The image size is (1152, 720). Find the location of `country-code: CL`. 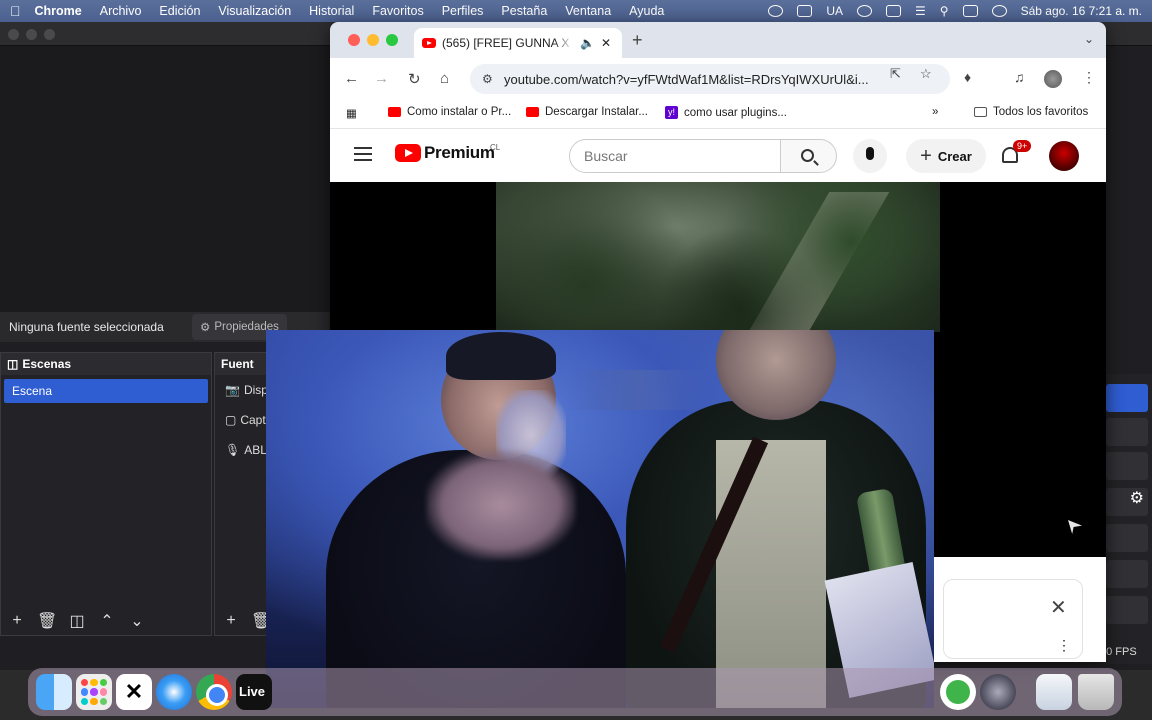

country-code: CL is located at coordinates (495, 147).